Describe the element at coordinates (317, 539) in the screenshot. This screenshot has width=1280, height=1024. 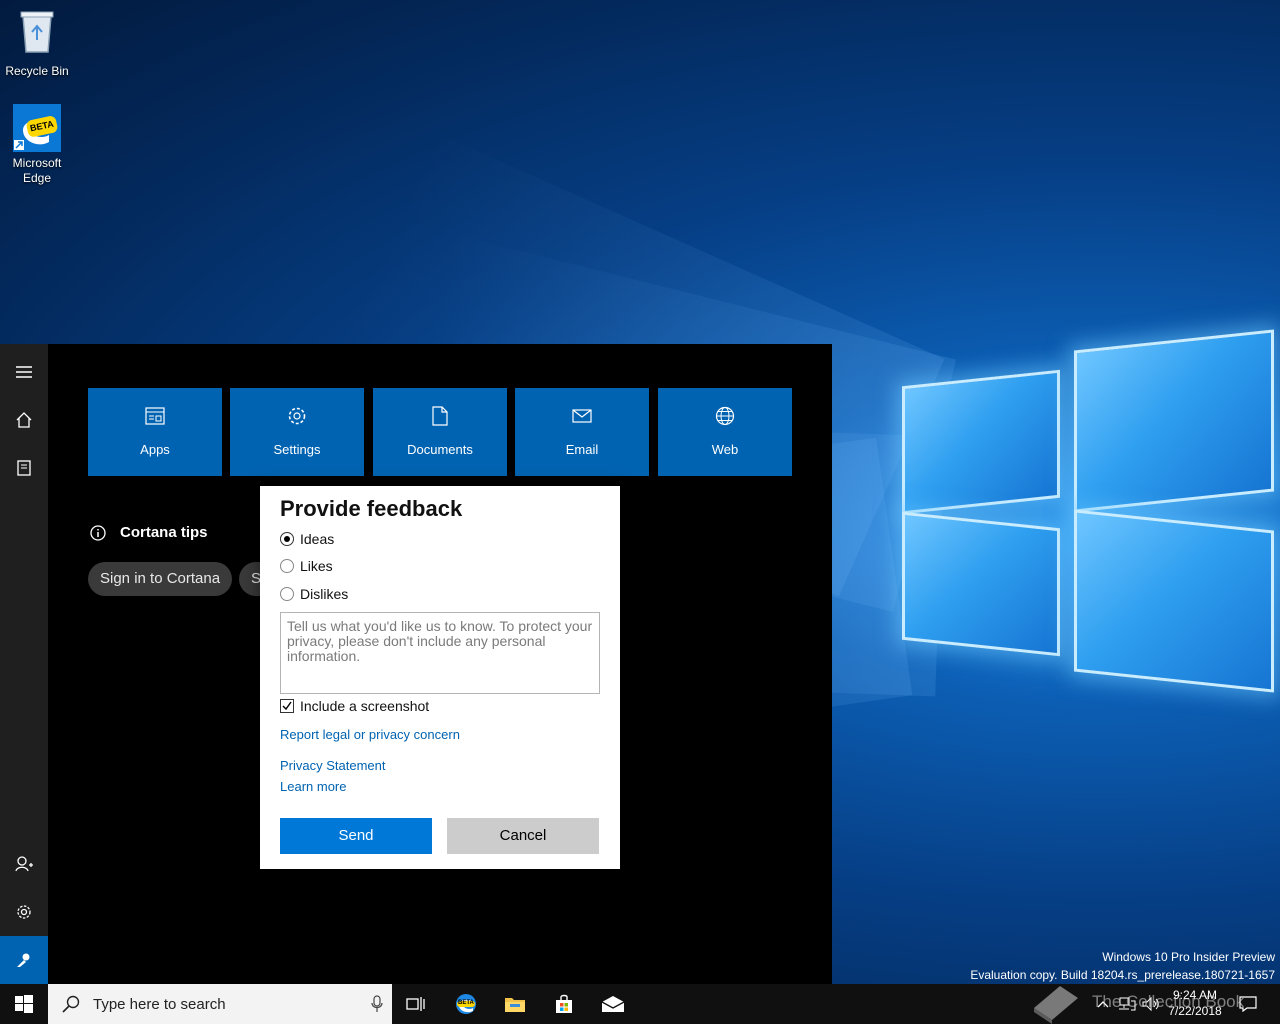
I see `radio-ideas-label: Ideas` at that location.